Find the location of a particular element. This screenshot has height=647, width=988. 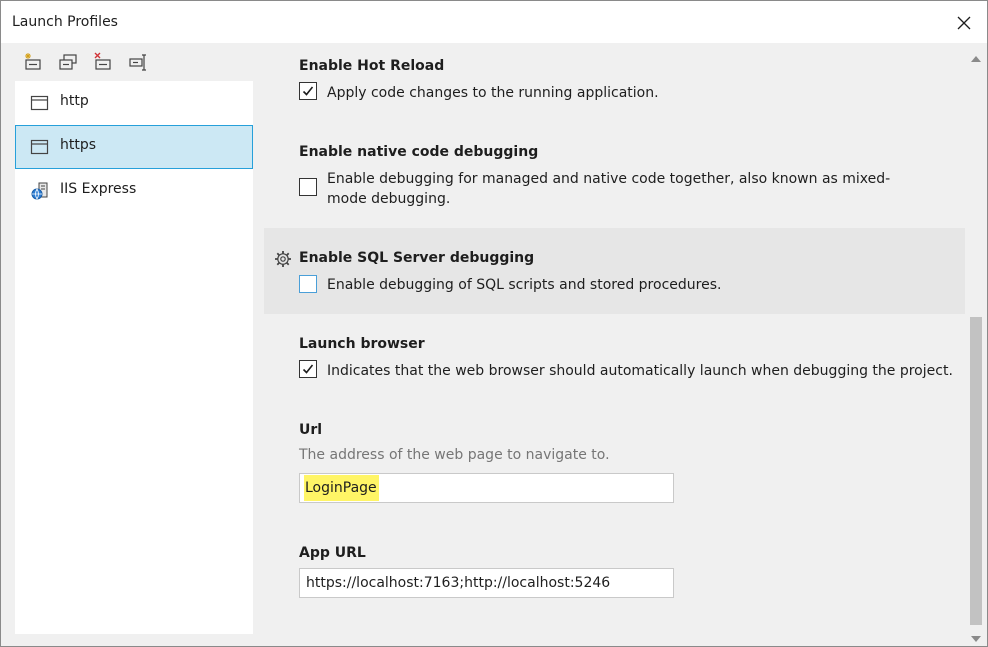

profile-item-http: http is located at coordinates (134, 103).